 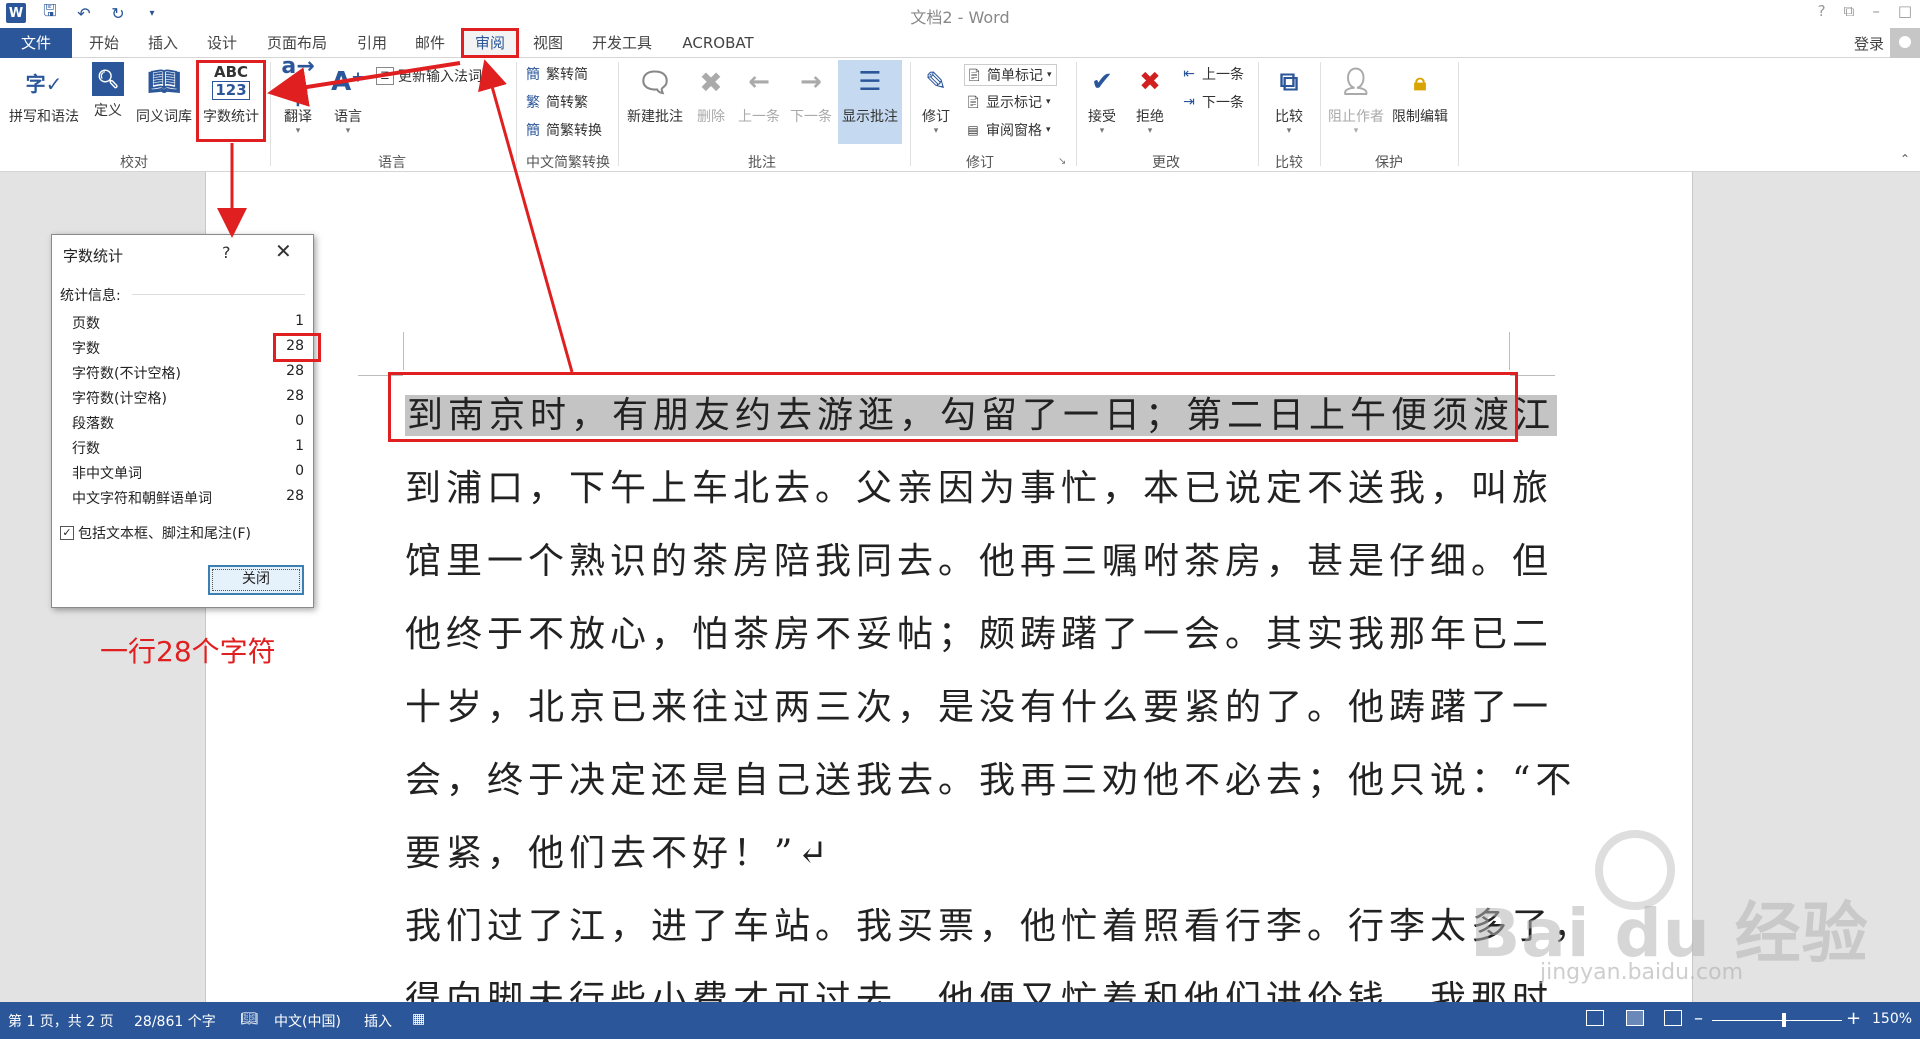 What do you see at coordinates (1892, 1019) in the screenshot?
I see `zoom-level: 150%` at bounding box center [1892, 1019].